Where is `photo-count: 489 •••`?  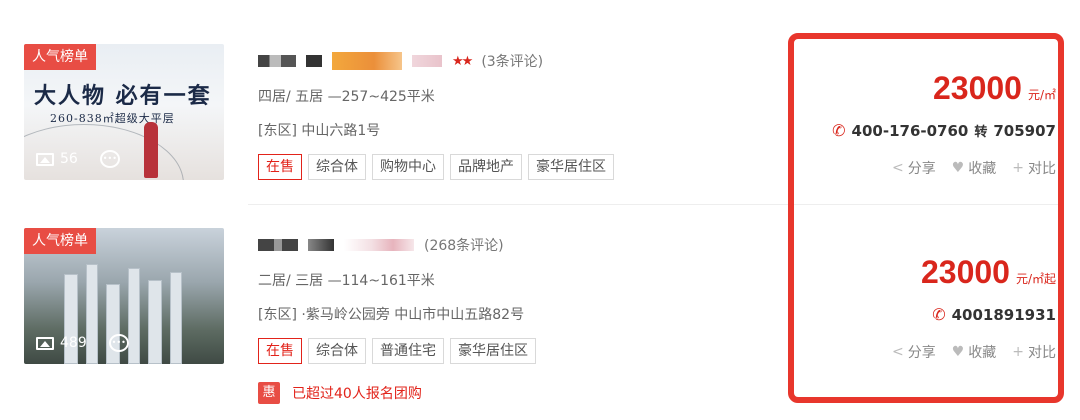 photo-count: 489 ••• is located at coordinates (82, 343).